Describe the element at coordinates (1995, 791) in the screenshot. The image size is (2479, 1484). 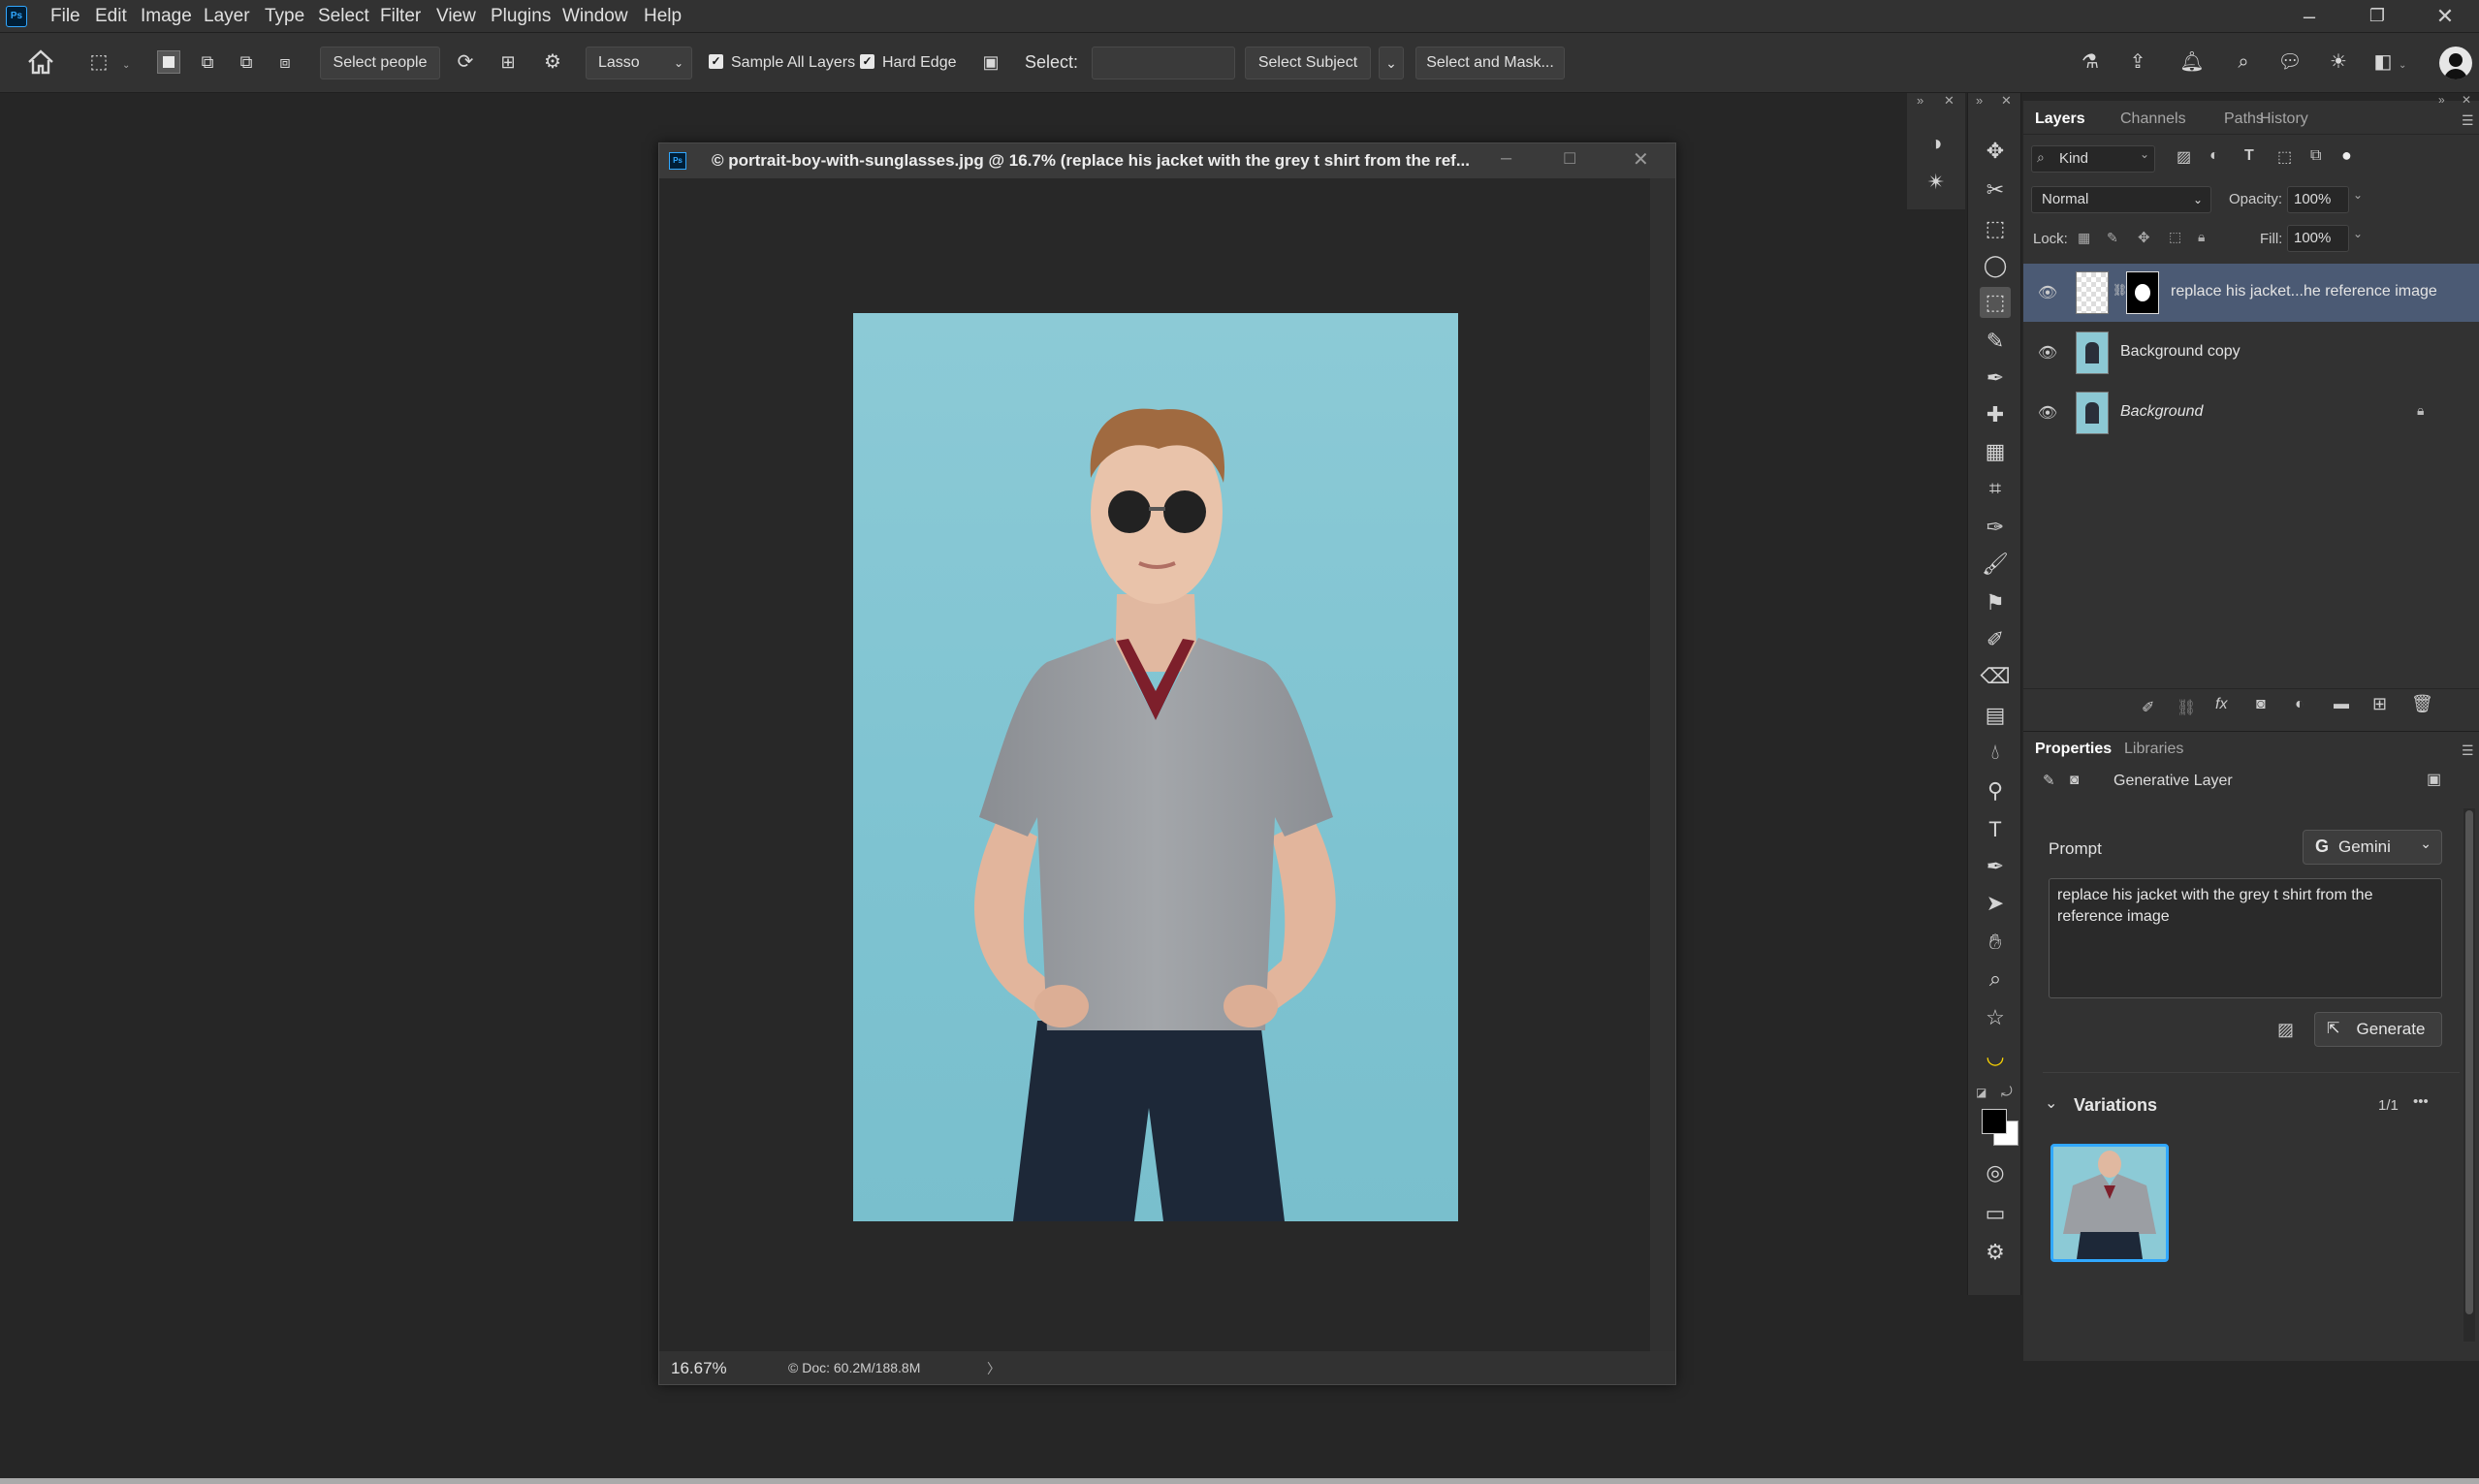
I see `dodge-tool-icon: ⚲` at that location.